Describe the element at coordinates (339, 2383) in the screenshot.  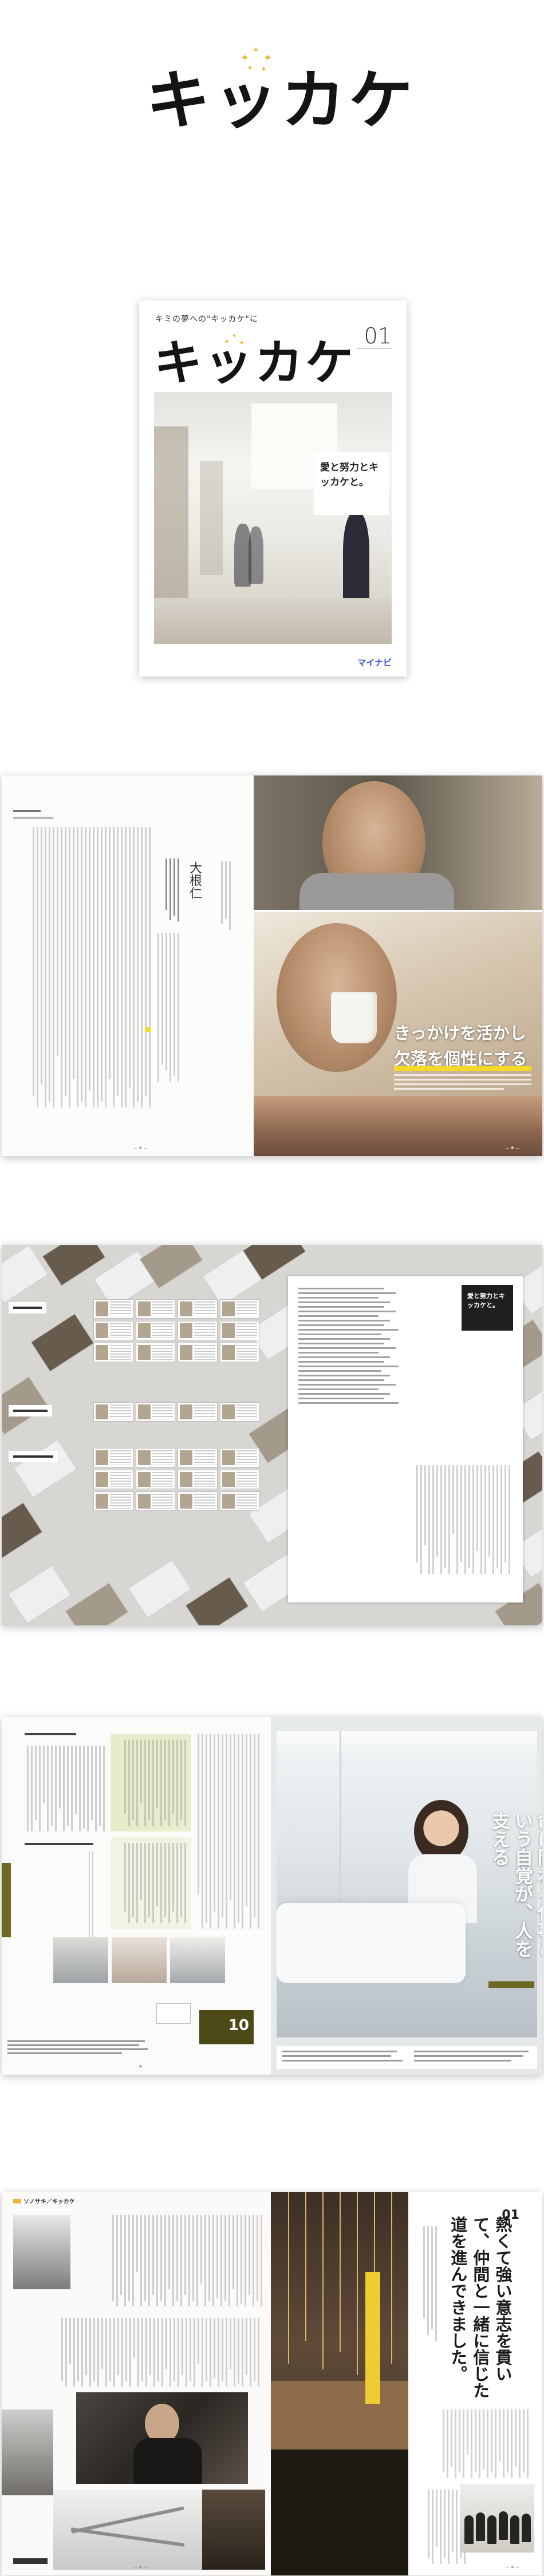
I see `salon-interior-photo` at that location.